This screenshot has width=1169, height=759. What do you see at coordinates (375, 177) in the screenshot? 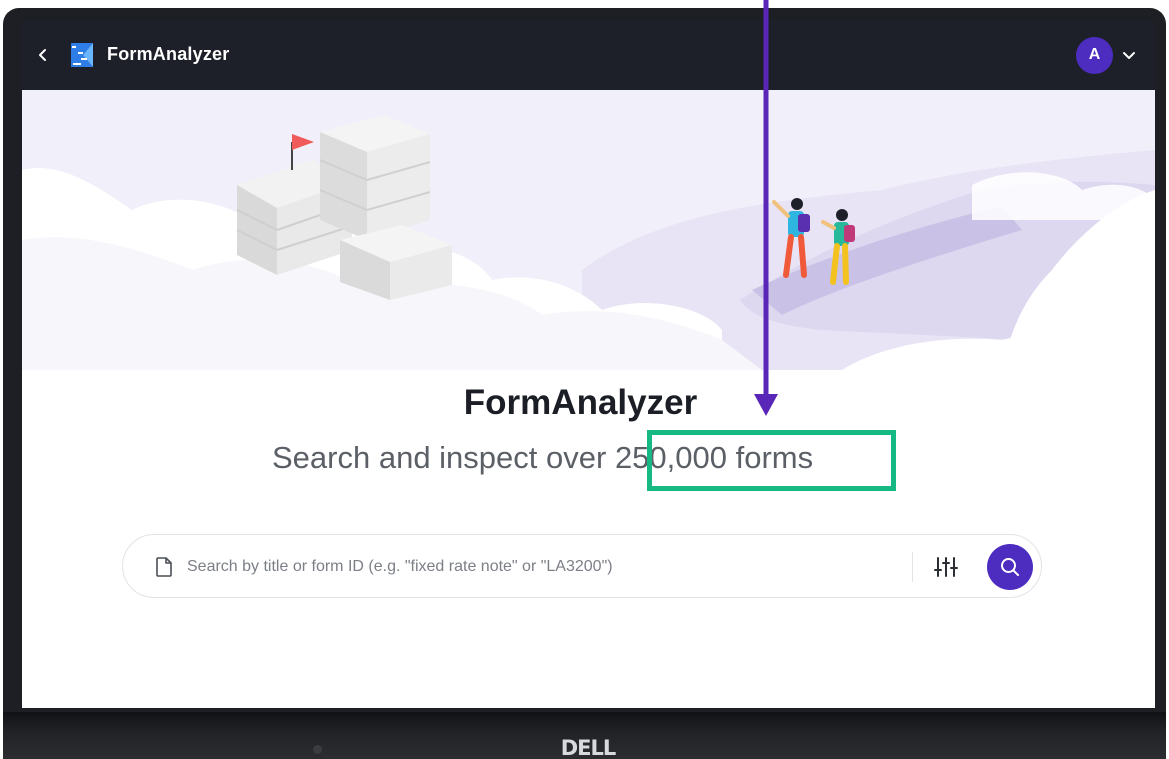
I see `paper-stack-tall` at bounding box center [375, 177].